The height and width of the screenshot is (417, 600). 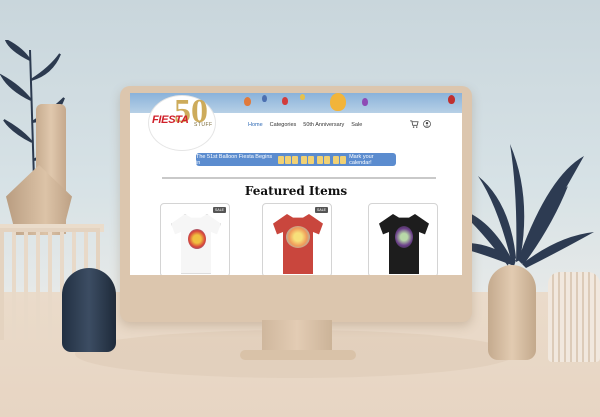 I want to click on right-vase, so click(x=512, y=312).